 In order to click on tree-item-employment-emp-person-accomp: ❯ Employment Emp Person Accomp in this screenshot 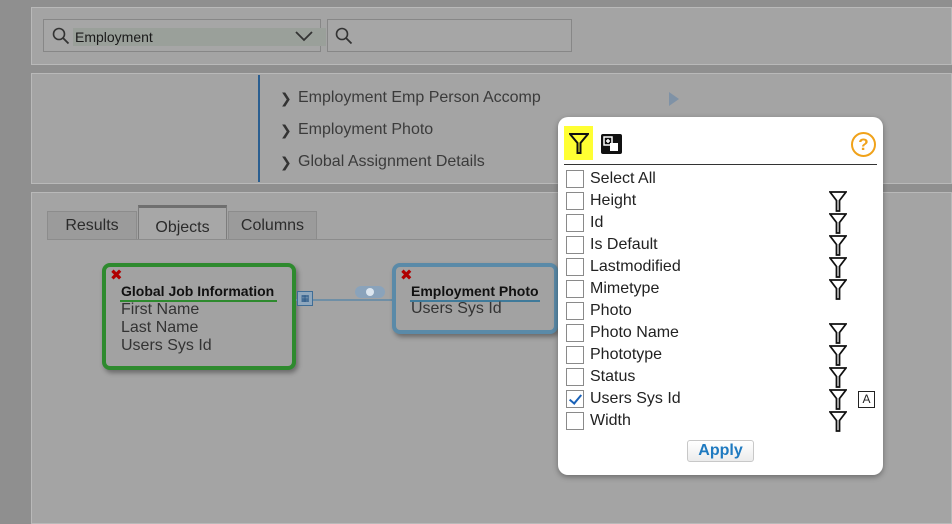, I will do `click(410, 98)`.